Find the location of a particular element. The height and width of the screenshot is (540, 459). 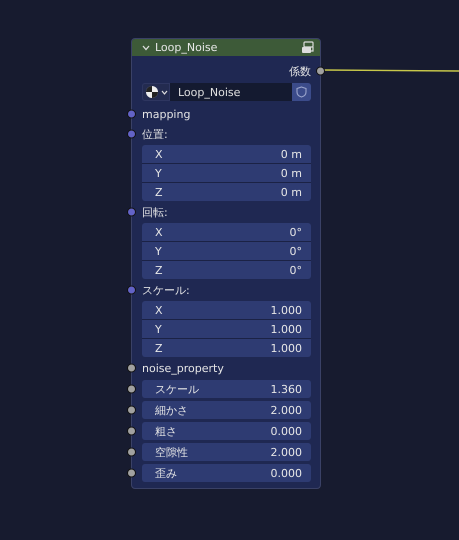

number-field: Y 1.000 is located at coordinates (226, 329).